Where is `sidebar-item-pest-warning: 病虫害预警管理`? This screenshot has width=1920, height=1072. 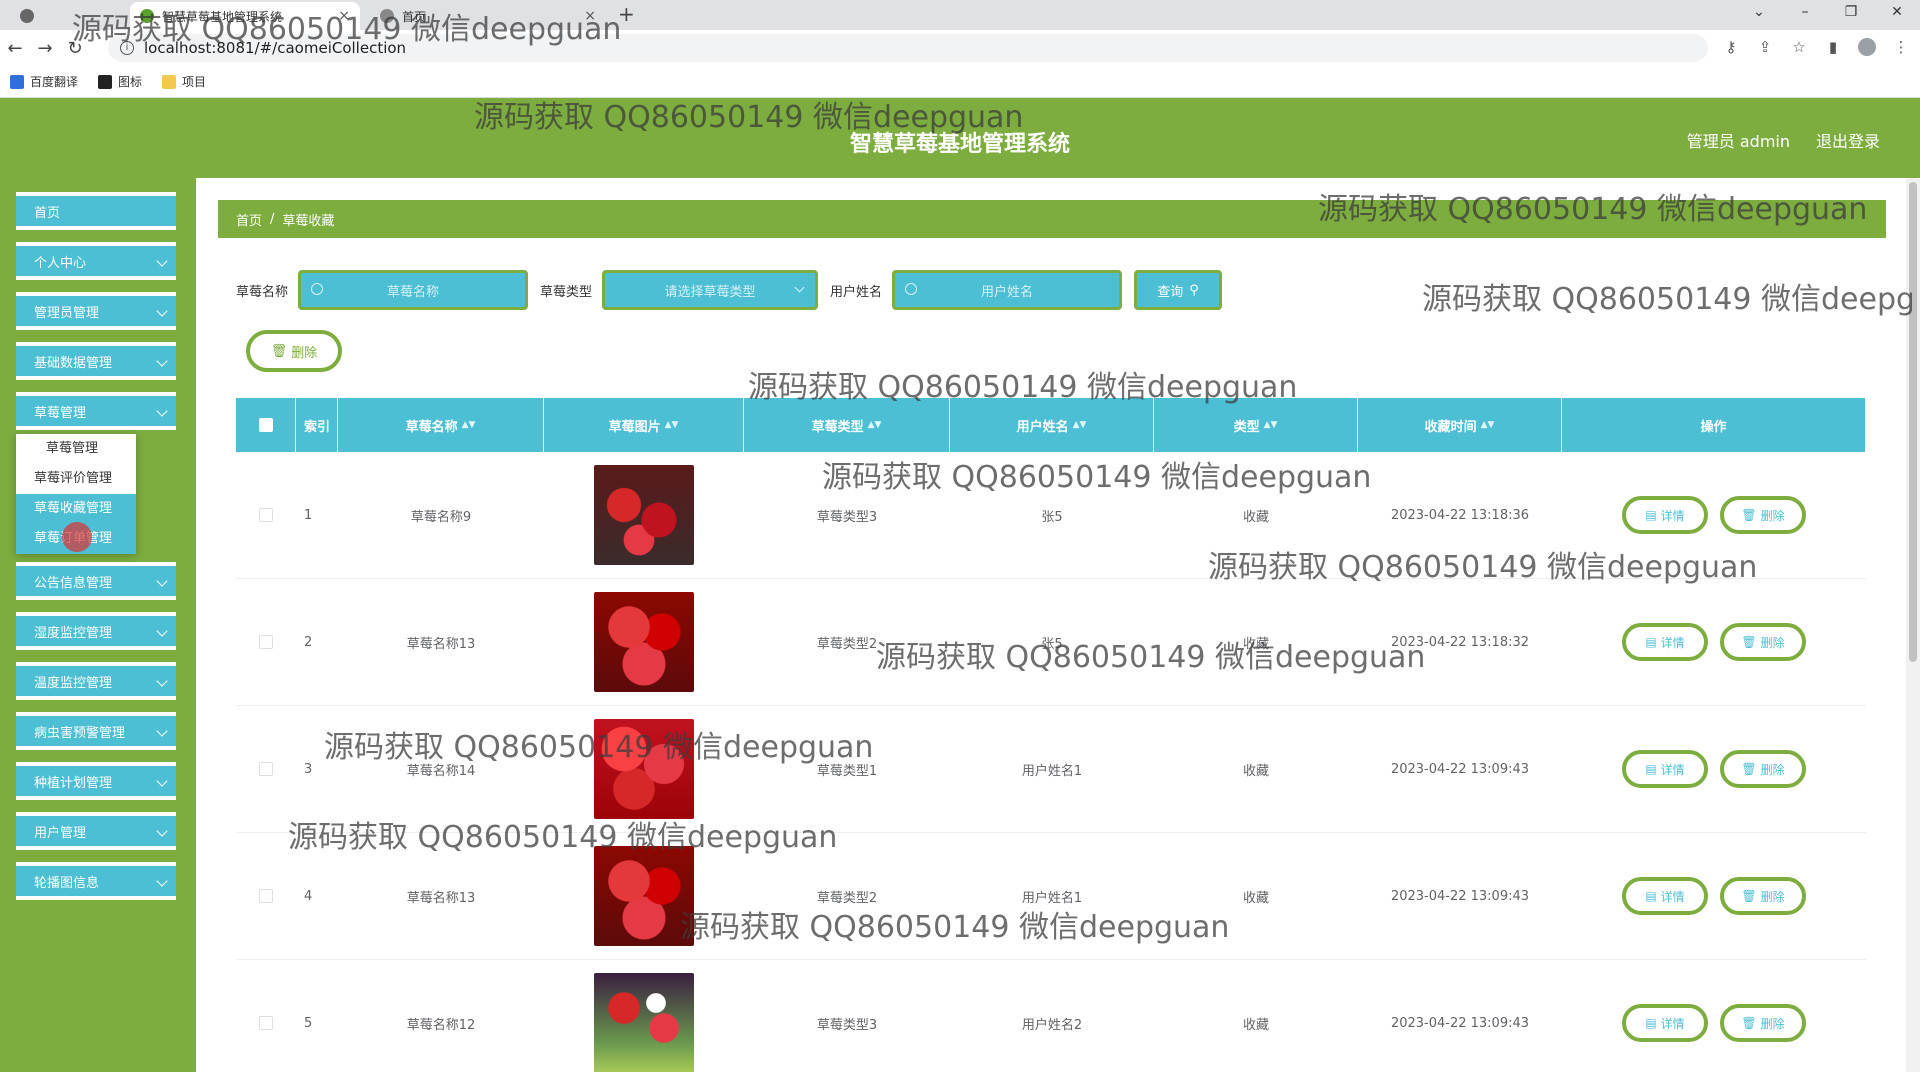
sidebar-item-pest-warning: 病虫害预警管理 is located at coordinates (96, 731).